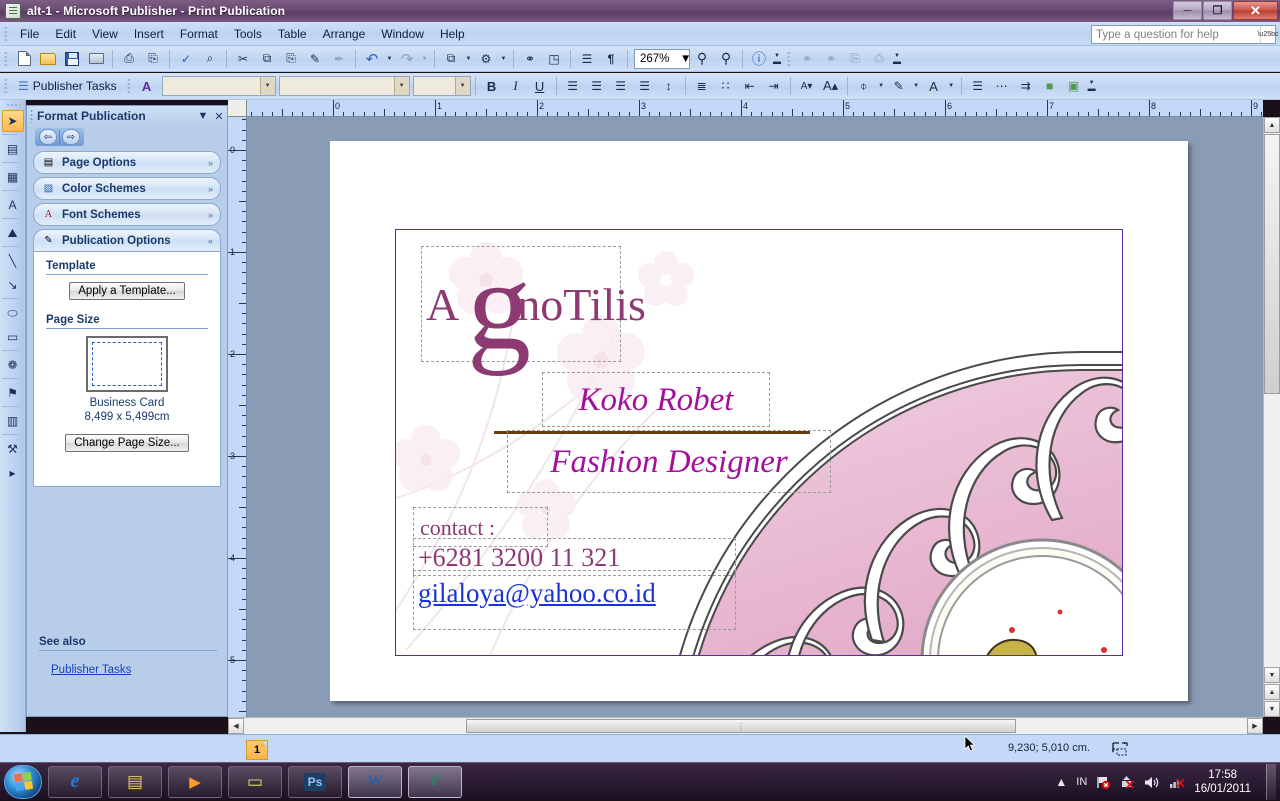 The width and height of the screenshot is (1280, 801). Describe the element at coordinates (372, 59) in the screenshot. I see `undo-icon: ↶` at that location.